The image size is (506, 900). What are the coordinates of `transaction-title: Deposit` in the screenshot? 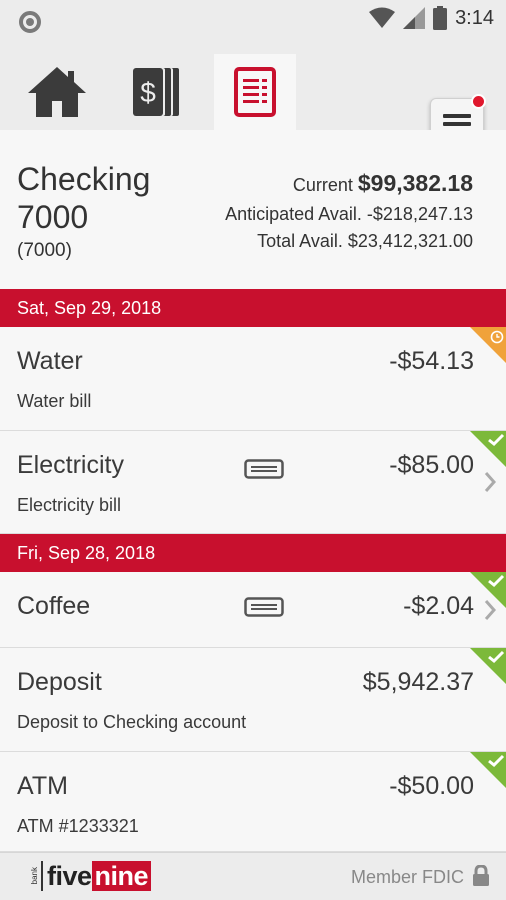 It's located at (59, 682).